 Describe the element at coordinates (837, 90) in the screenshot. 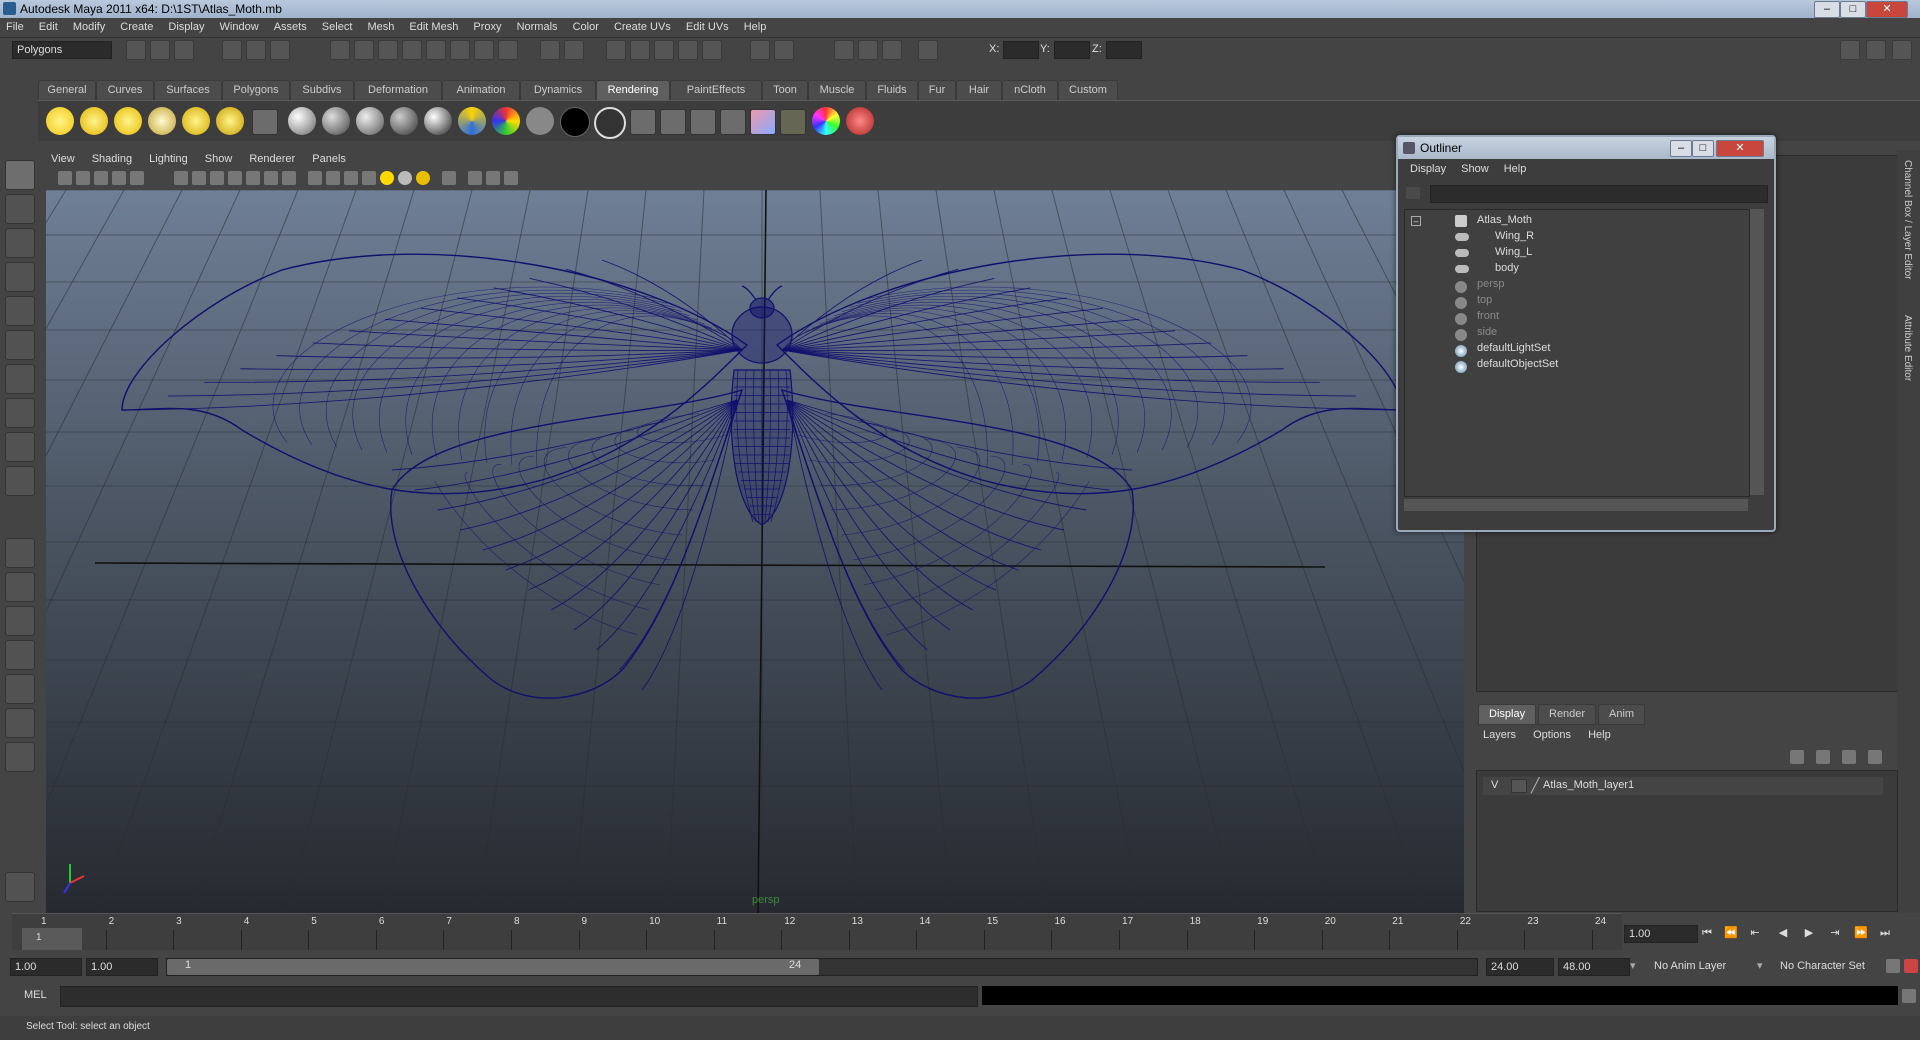

I see `tab-muscle: Muscle` at that location.